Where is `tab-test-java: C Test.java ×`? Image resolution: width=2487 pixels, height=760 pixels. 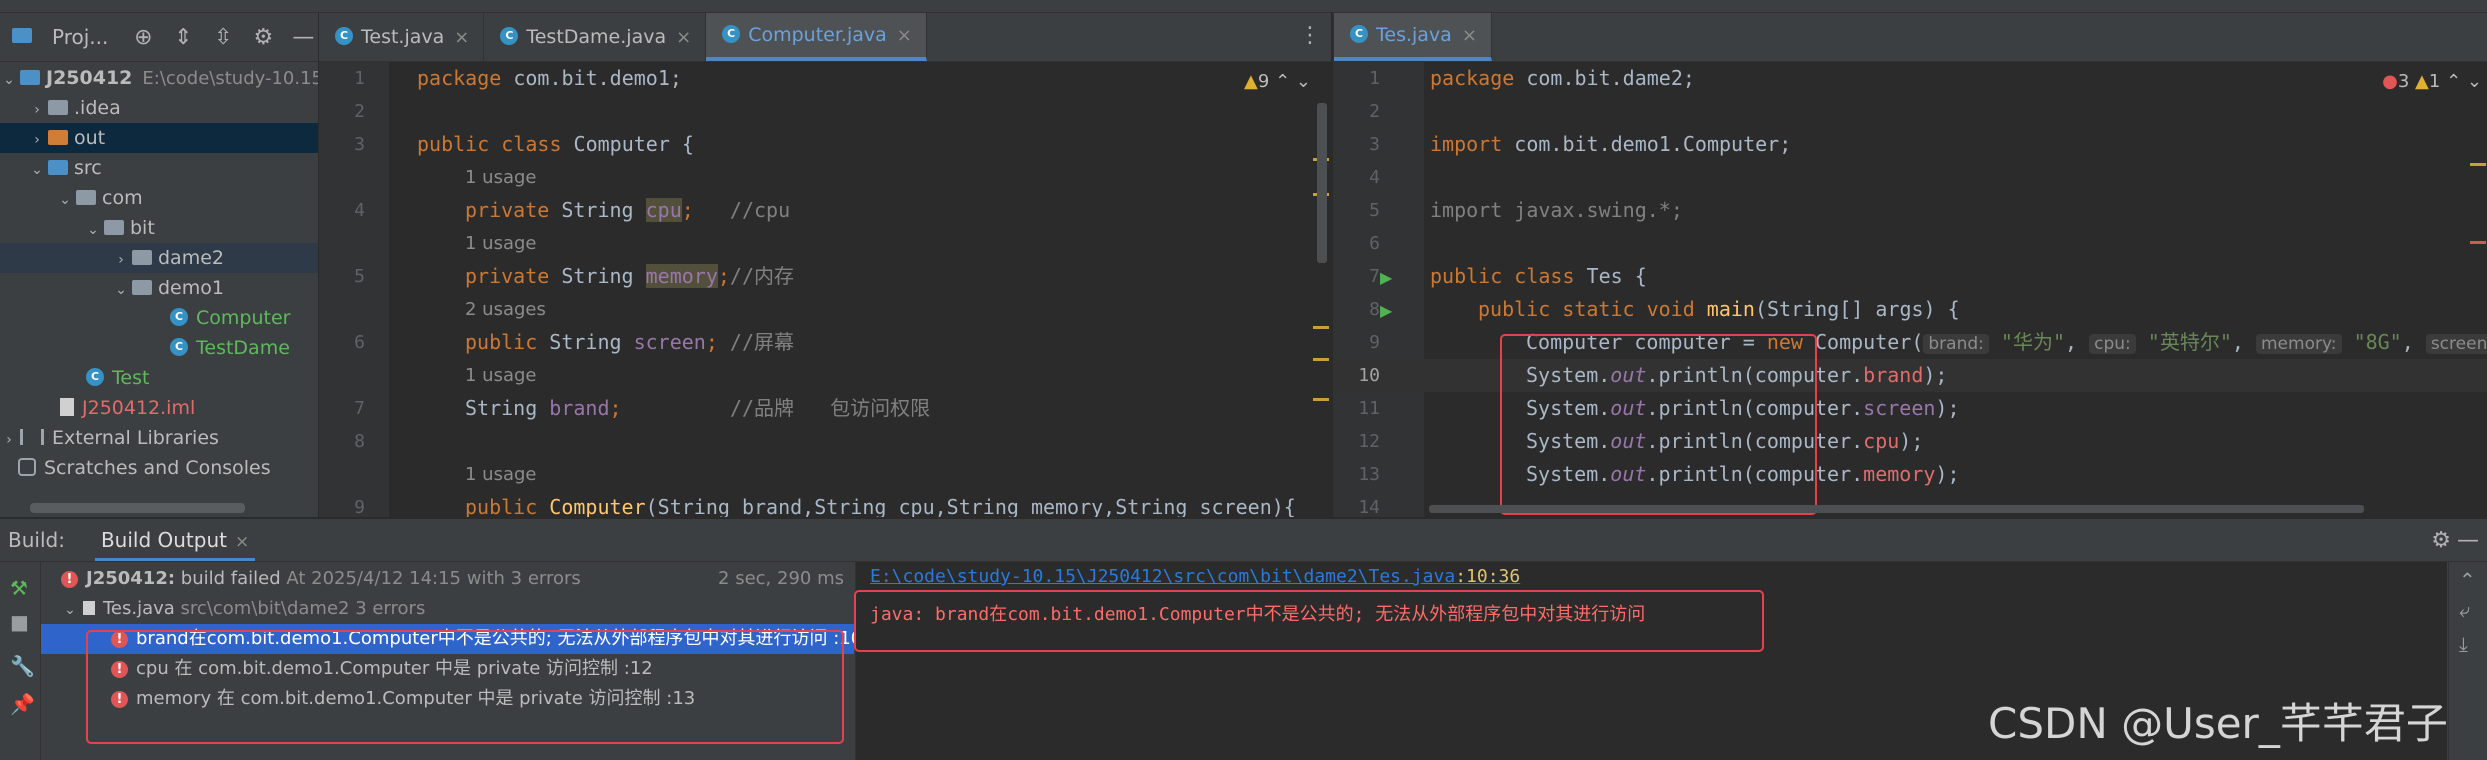 tab-test-java: C Test.java × is located at coordinates (402, 37).